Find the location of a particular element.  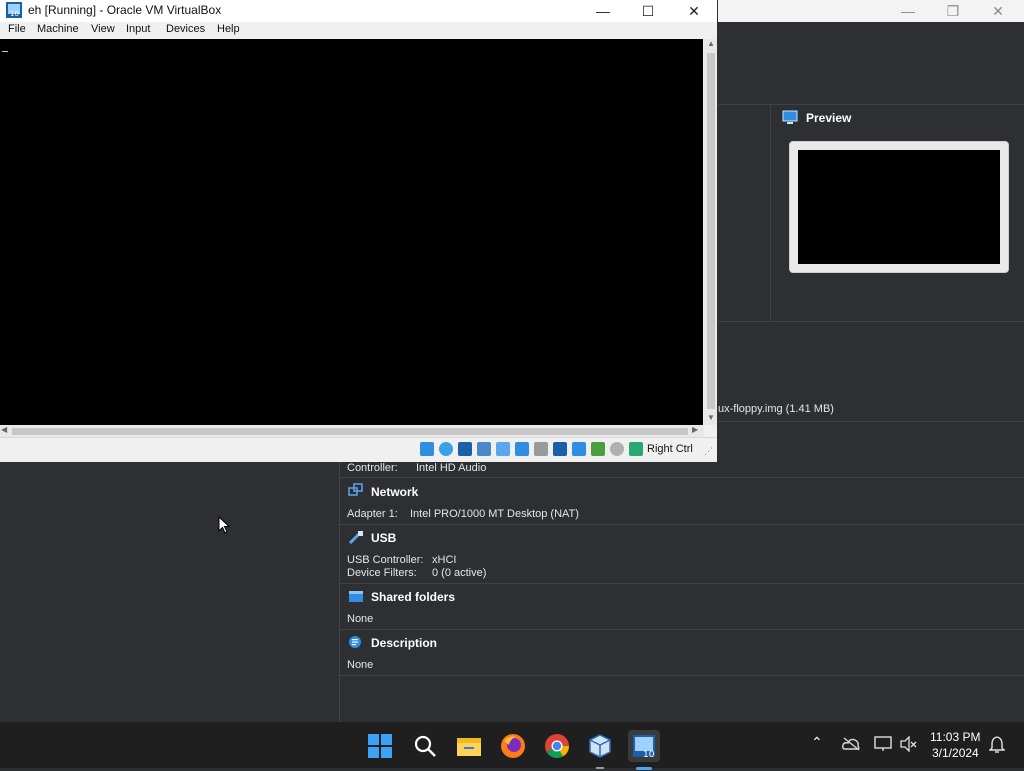

search-icon is located at coordinates (425, 746).